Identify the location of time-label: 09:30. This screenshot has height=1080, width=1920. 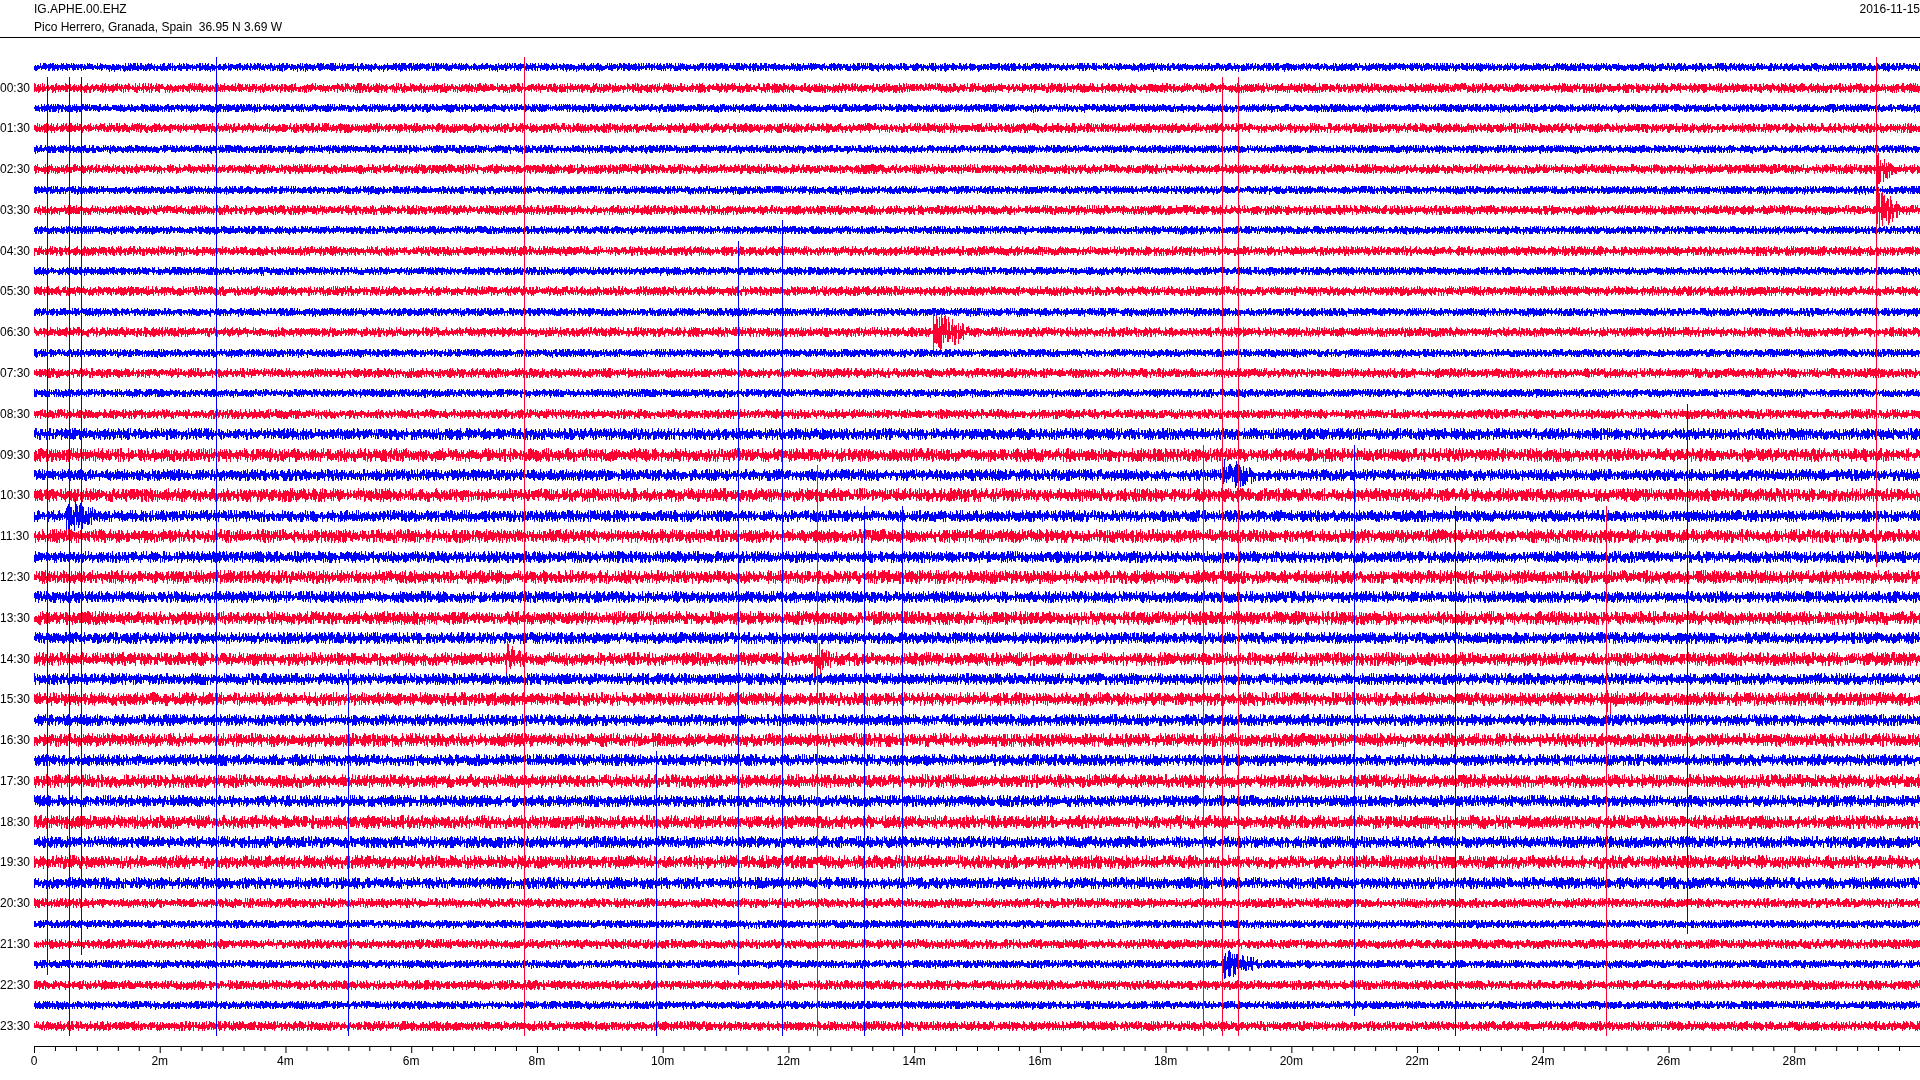
(15, 454).